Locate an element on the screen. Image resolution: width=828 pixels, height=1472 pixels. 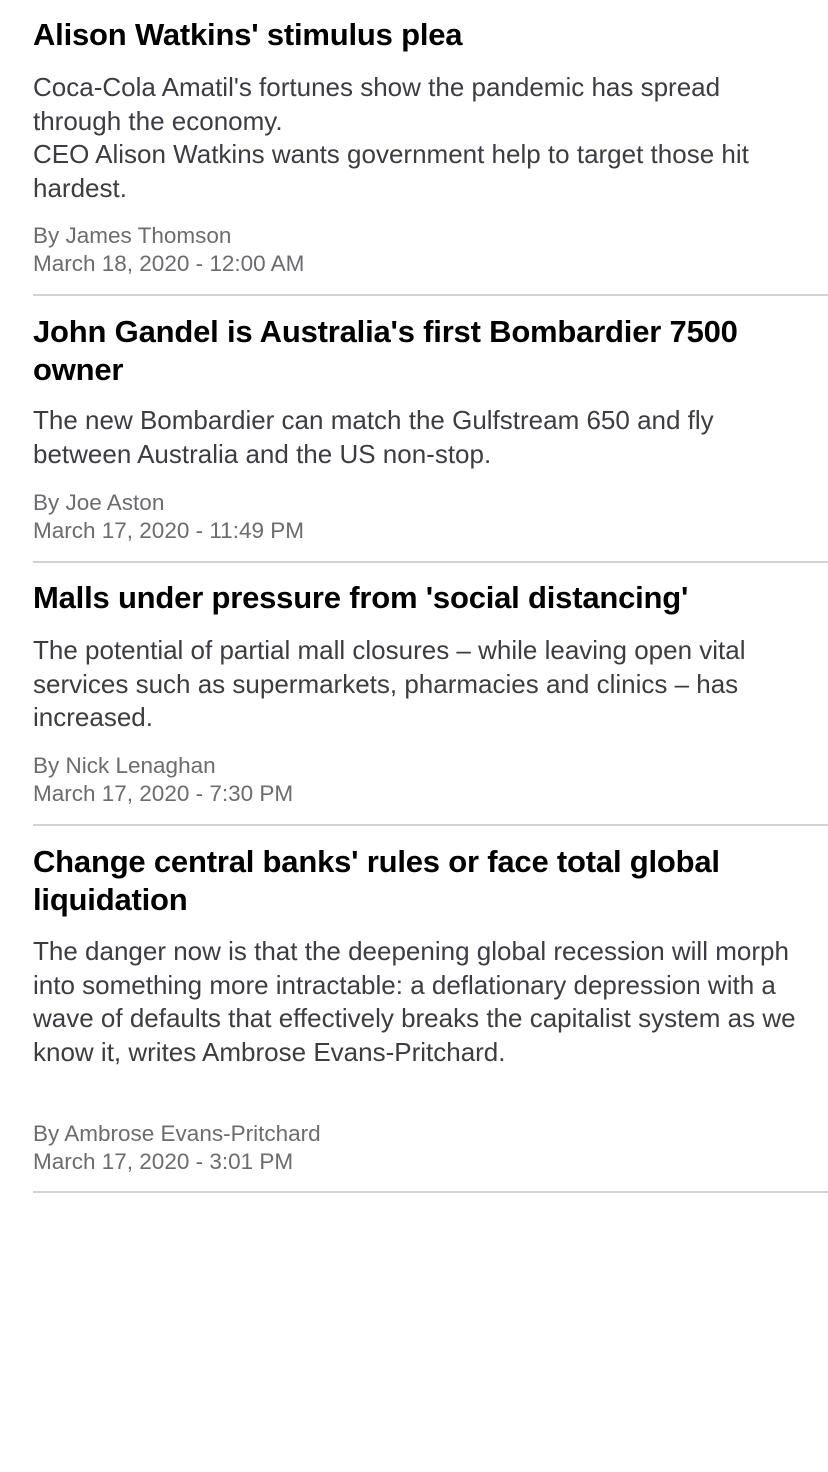
article-byline: By James Thomson is located at coordinates (132, 235).